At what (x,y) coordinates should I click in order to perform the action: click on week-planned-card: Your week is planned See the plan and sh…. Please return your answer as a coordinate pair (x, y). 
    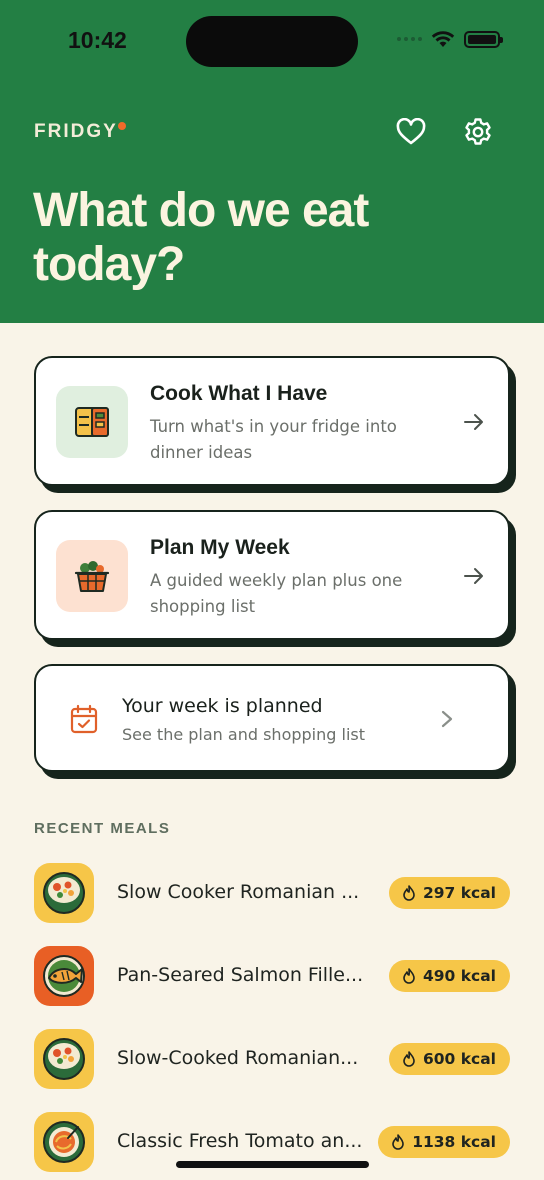
    Looking at the image, I should click on (272, 718).